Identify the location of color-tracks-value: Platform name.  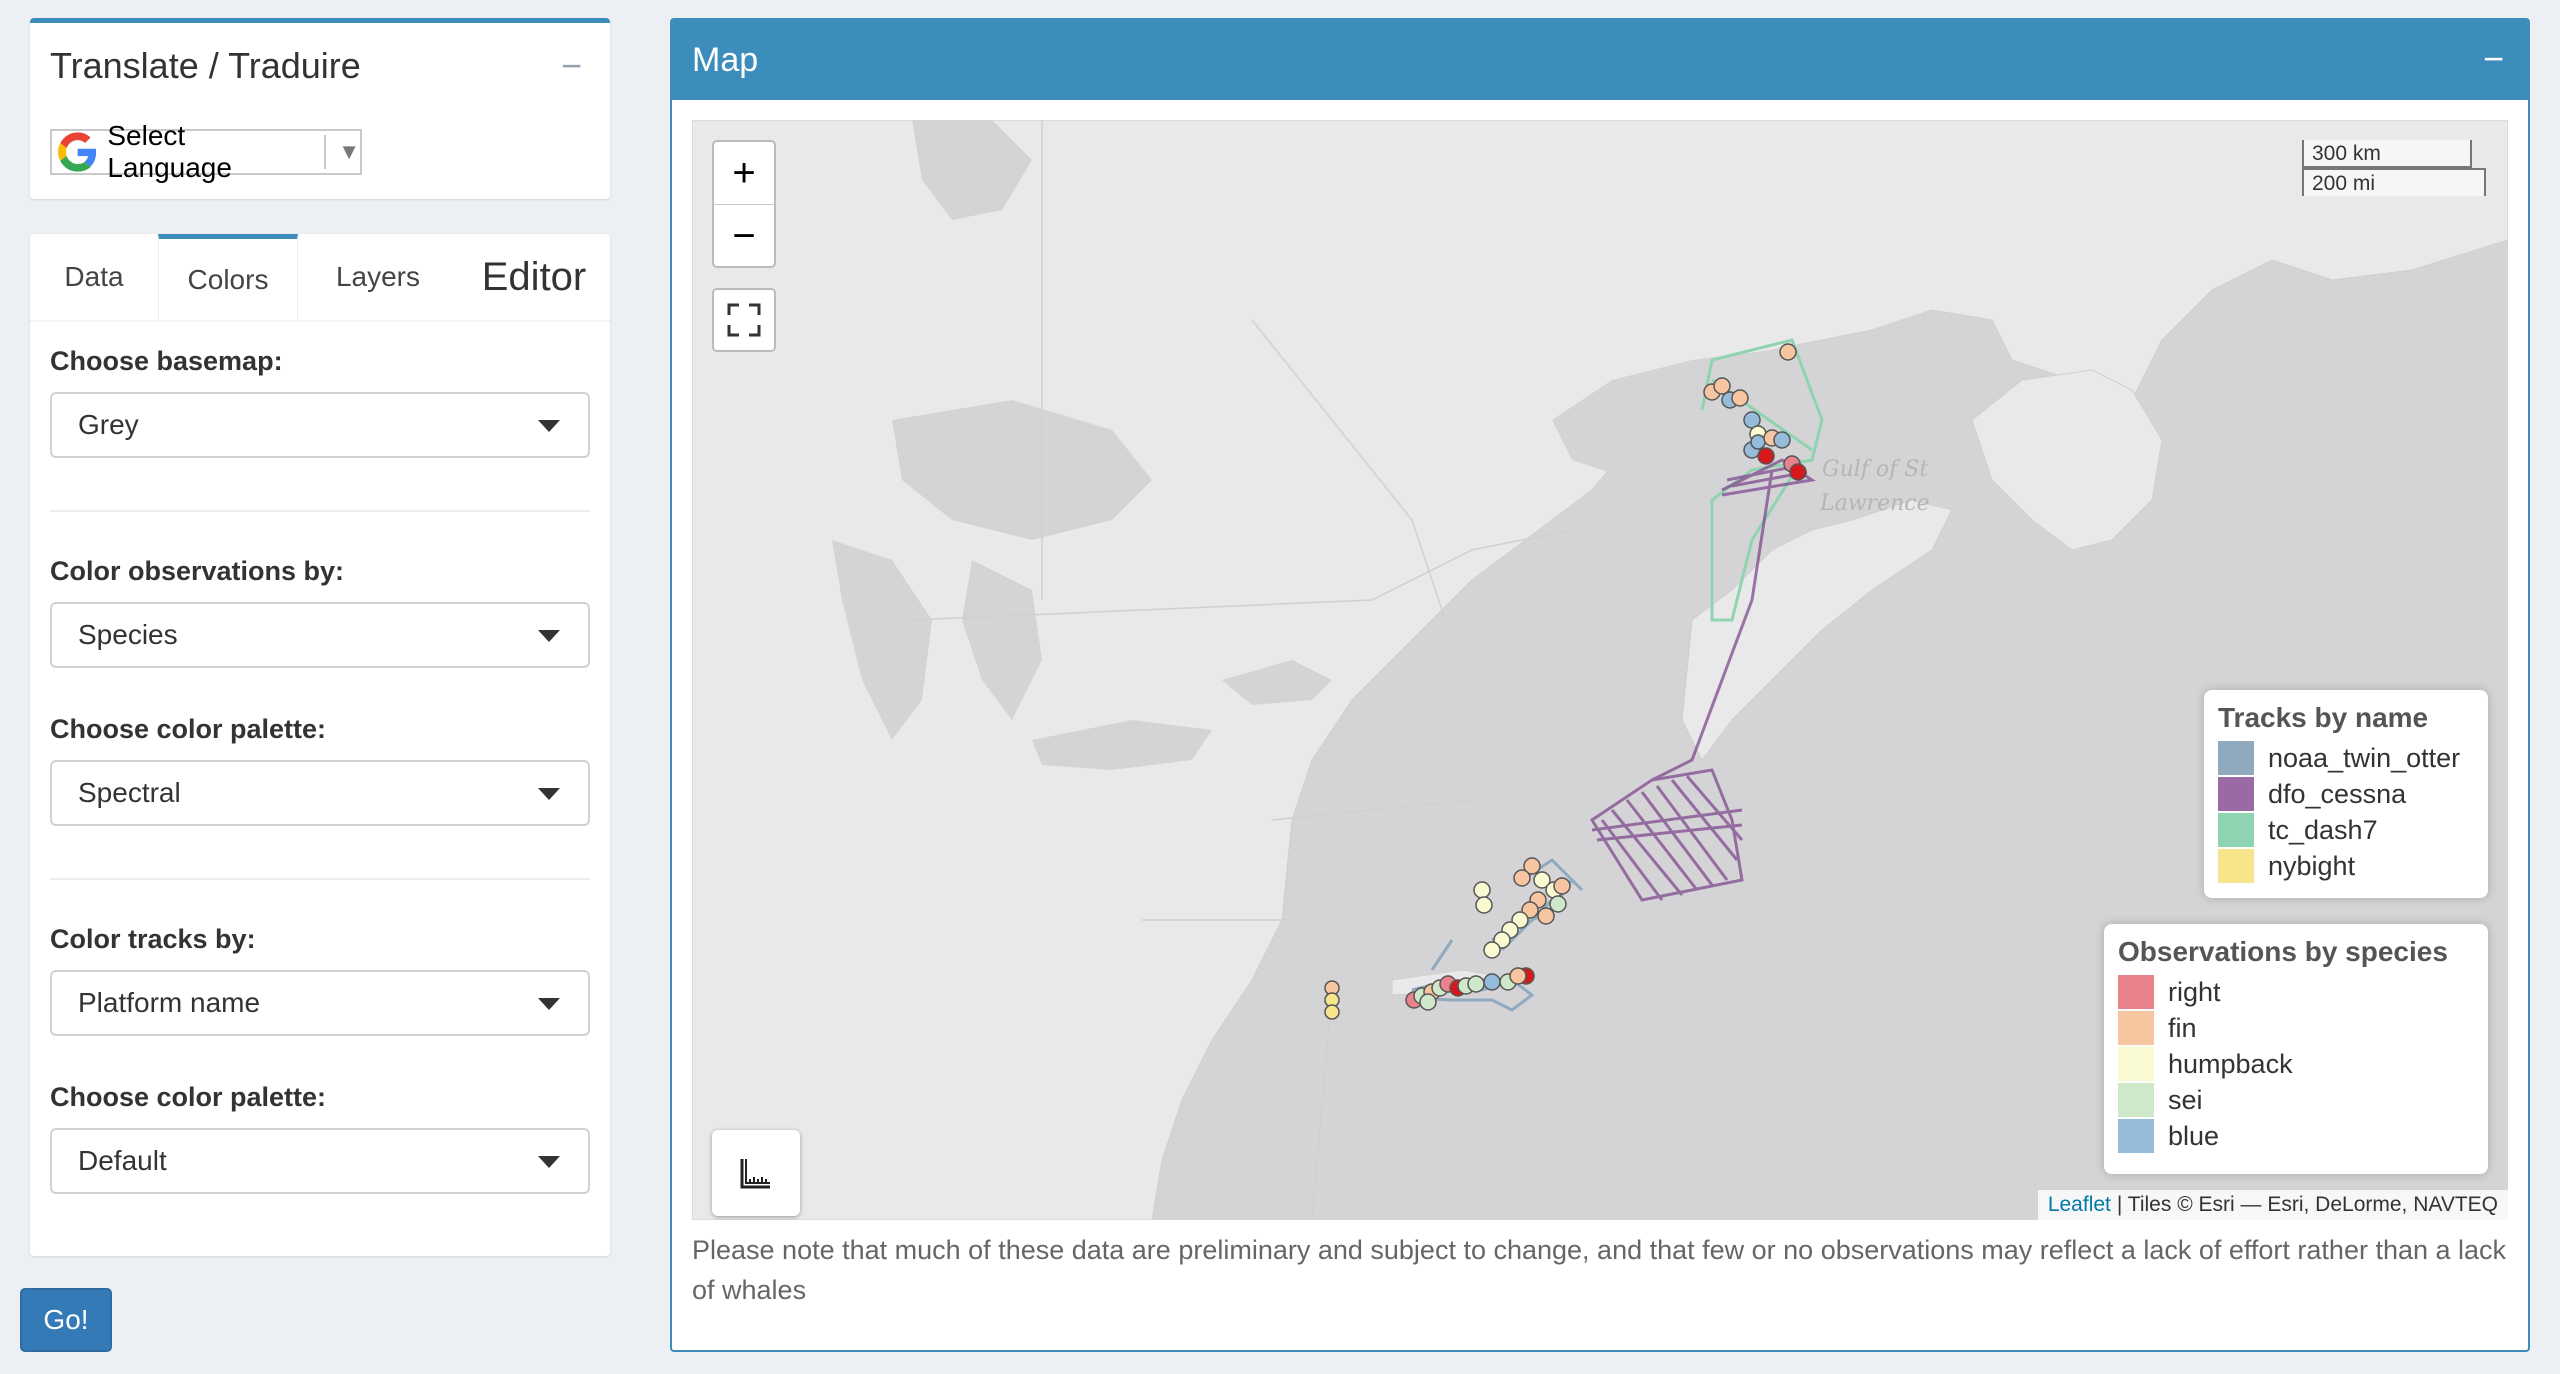
(169, 1002).